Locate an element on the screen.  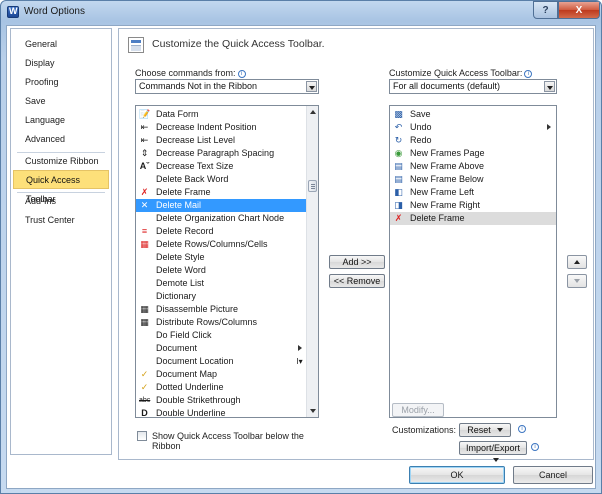
reset-button: Reset is located at coordinates (485, 430).